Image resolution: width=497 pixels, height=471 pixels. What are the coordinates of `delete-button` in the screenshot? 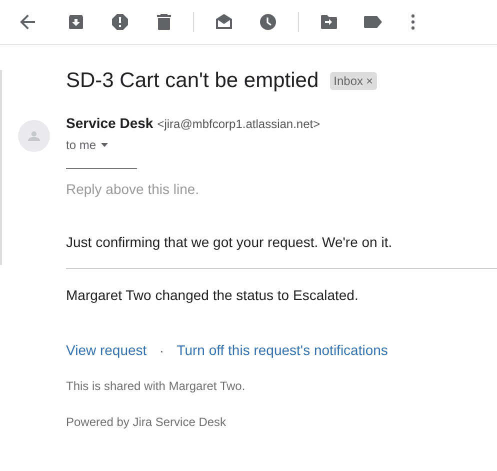 It's located at (164, 22).